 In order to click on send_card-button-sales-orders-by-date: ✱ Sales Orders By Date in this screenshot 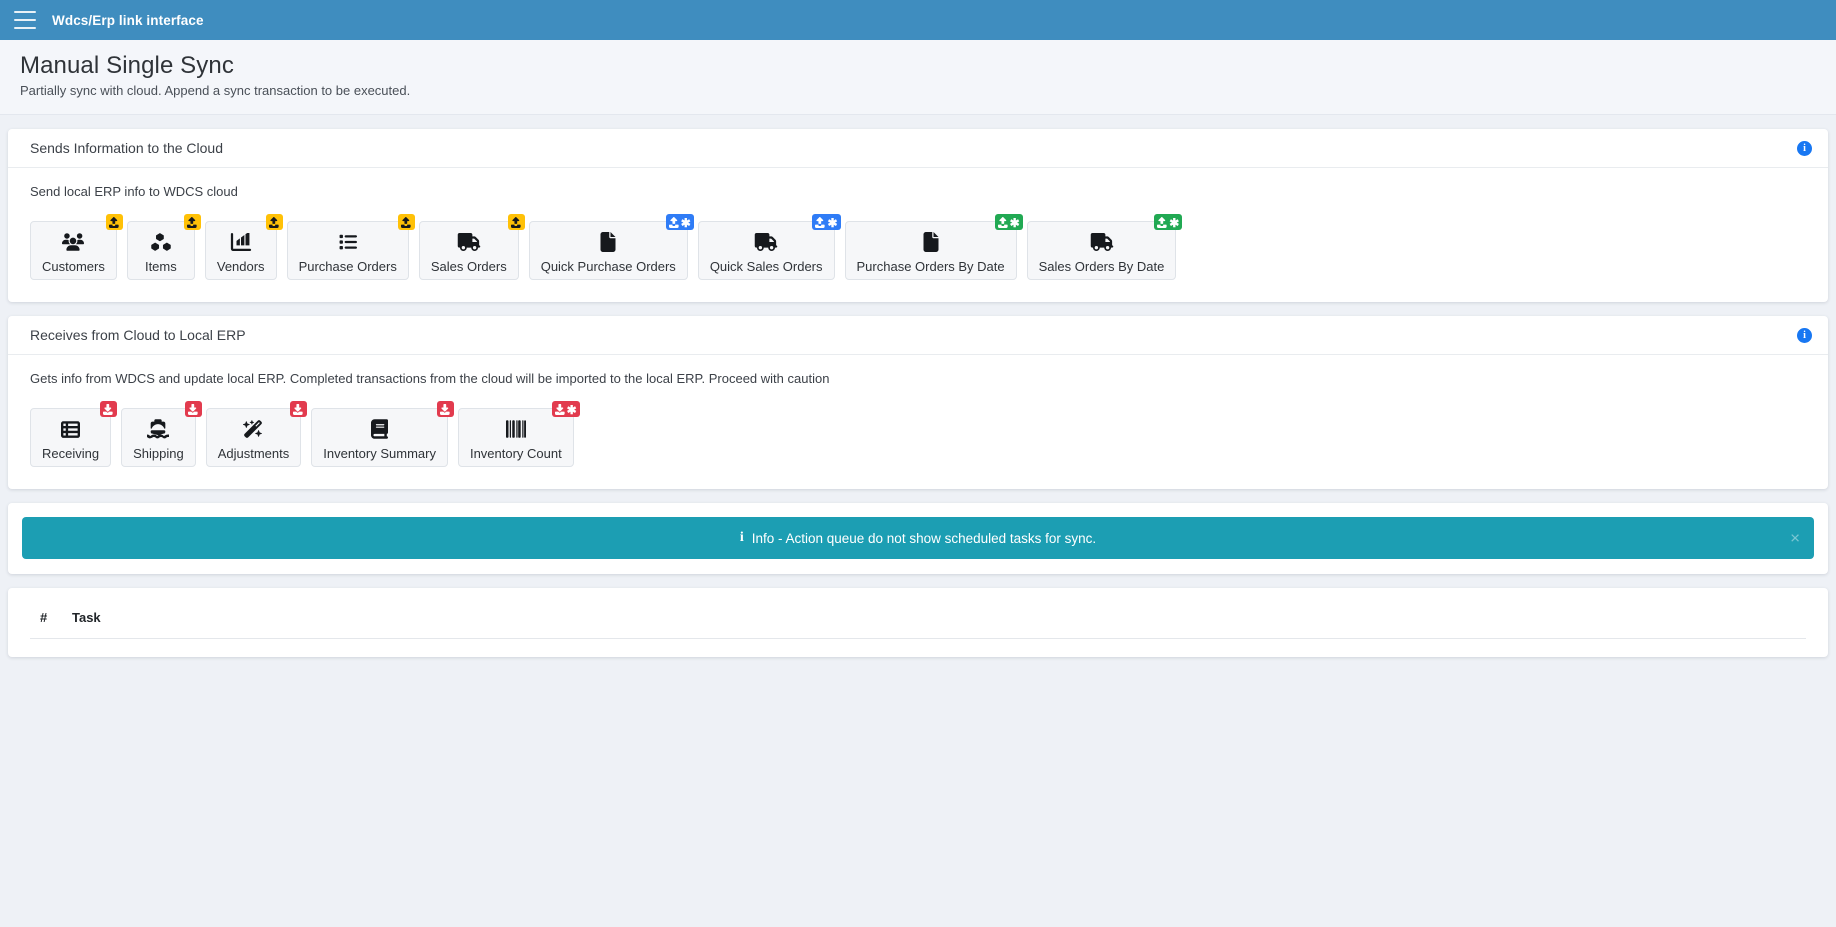, I will do `click(1104, 247)`.